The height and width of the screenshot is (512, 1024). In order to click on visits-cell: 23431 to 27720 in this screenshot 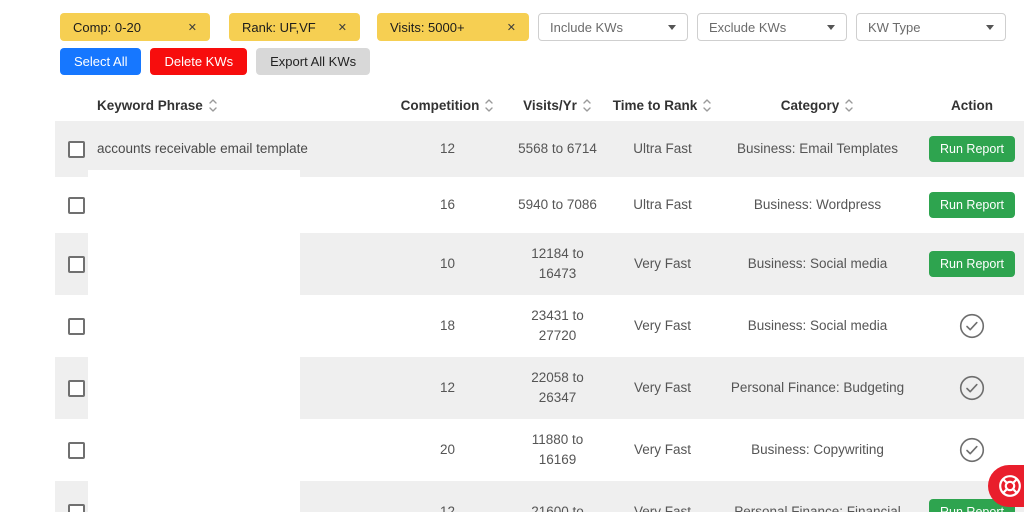, I will do `click(557, 325)`.